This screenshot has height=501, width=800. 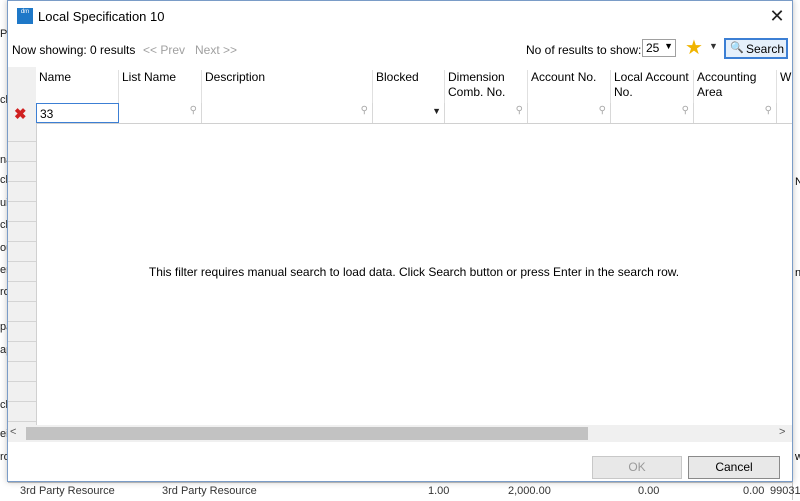 I want to click on blocked-filter-select: ▼, so click(x=409, y=113).